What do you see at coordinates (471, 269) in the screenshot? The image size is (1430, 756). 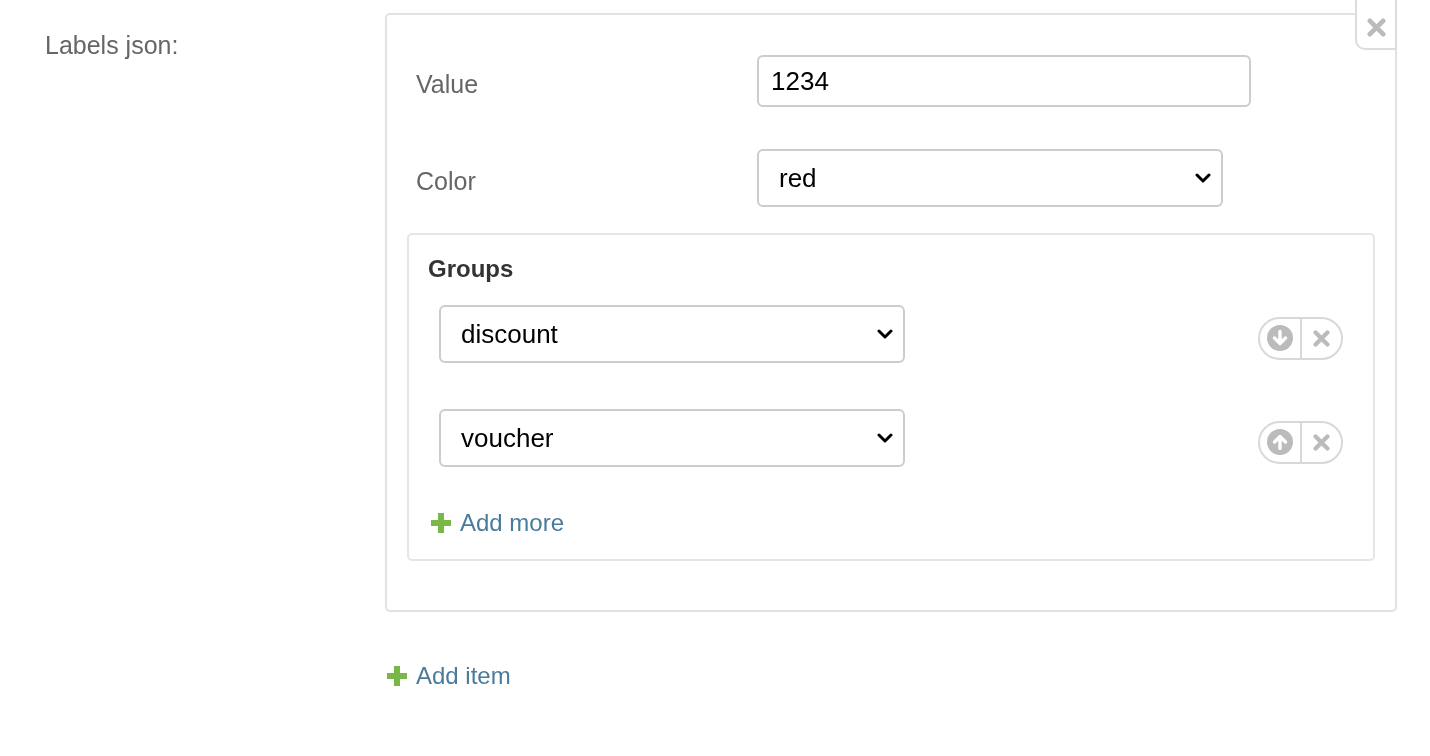 I see `groups-title: Groups` at bounding box center [471, 269].